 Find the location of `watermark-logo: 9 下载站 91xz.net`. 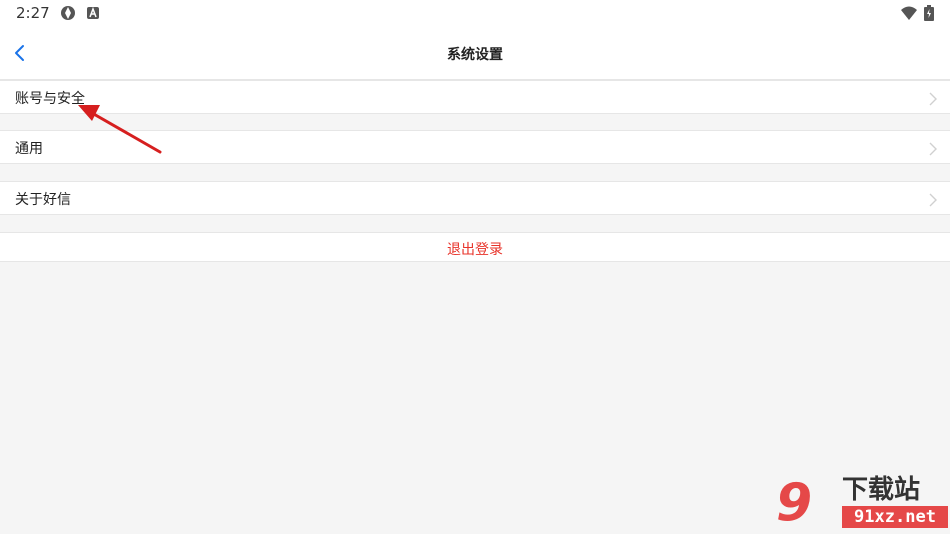

watermark-logo: 9 下载站 91xz.net is located at coordinates (862, 503).